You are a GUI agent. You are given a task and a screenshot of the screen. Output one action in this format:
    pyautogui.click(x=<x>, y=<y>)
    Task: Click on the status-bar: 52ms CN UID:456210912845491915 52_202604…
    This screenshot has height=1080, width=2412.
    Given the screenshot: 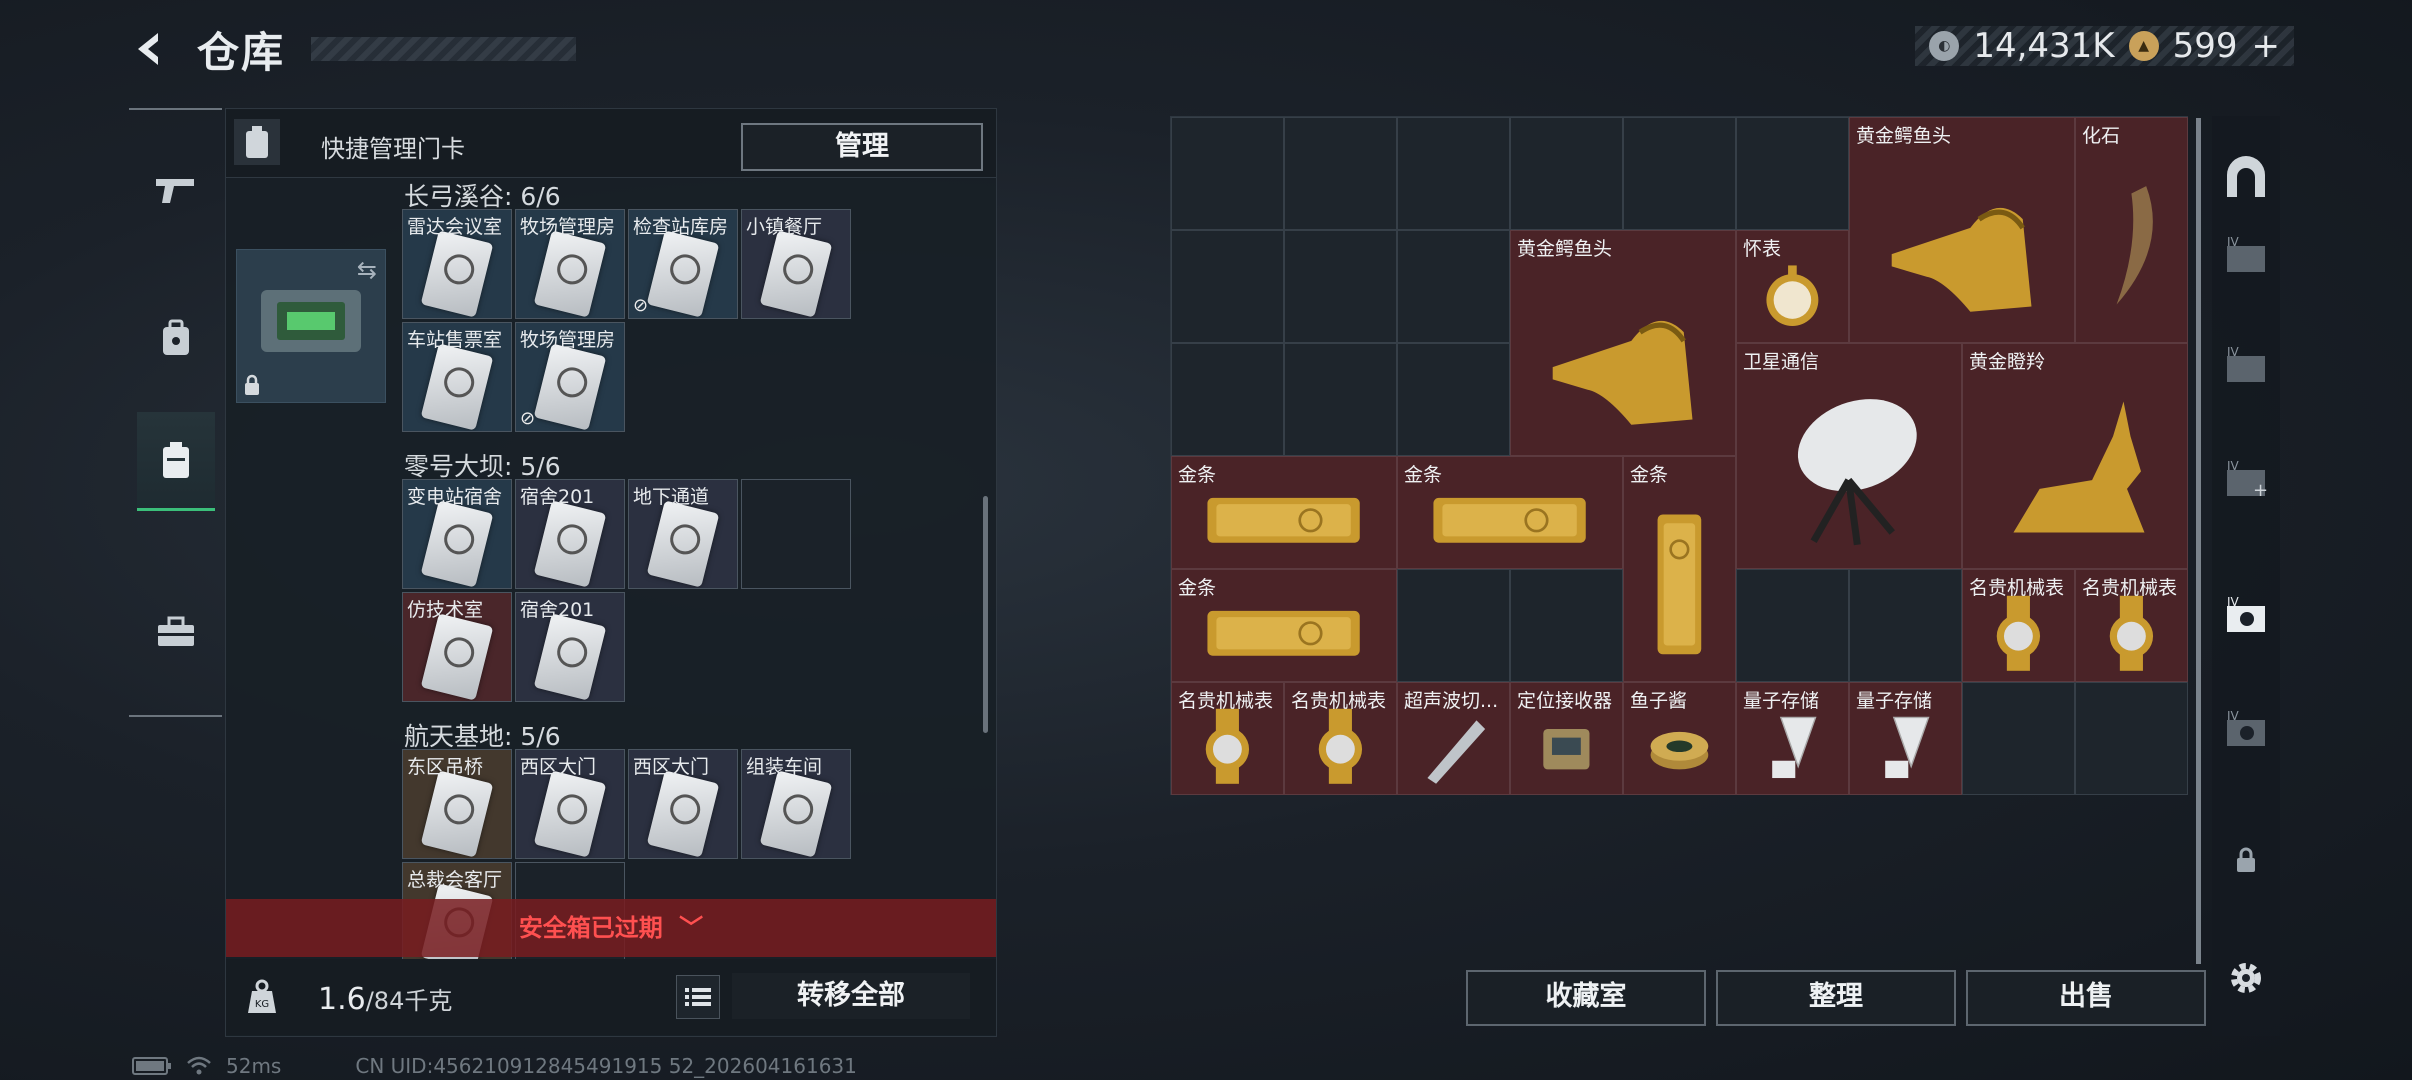 What is the action you would take?
    pyautogui.click(x=494, y=1066)
    